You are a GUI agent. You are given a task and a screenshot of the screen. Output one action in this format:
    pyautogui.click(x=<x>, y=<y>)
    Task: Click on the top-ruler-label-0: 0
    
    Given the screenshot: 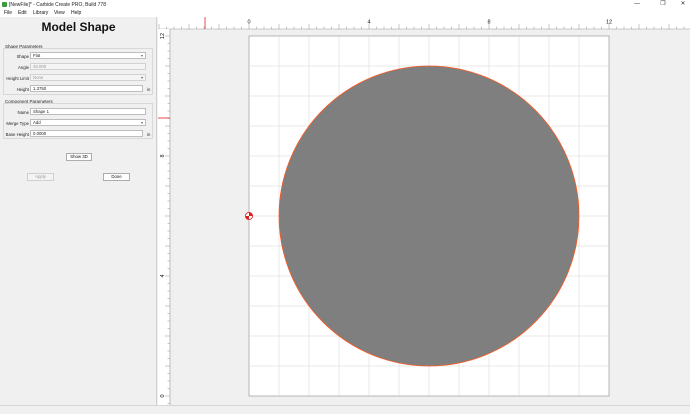 What is the action you would take?
    pyautogui.click(x=248, y=23)
    